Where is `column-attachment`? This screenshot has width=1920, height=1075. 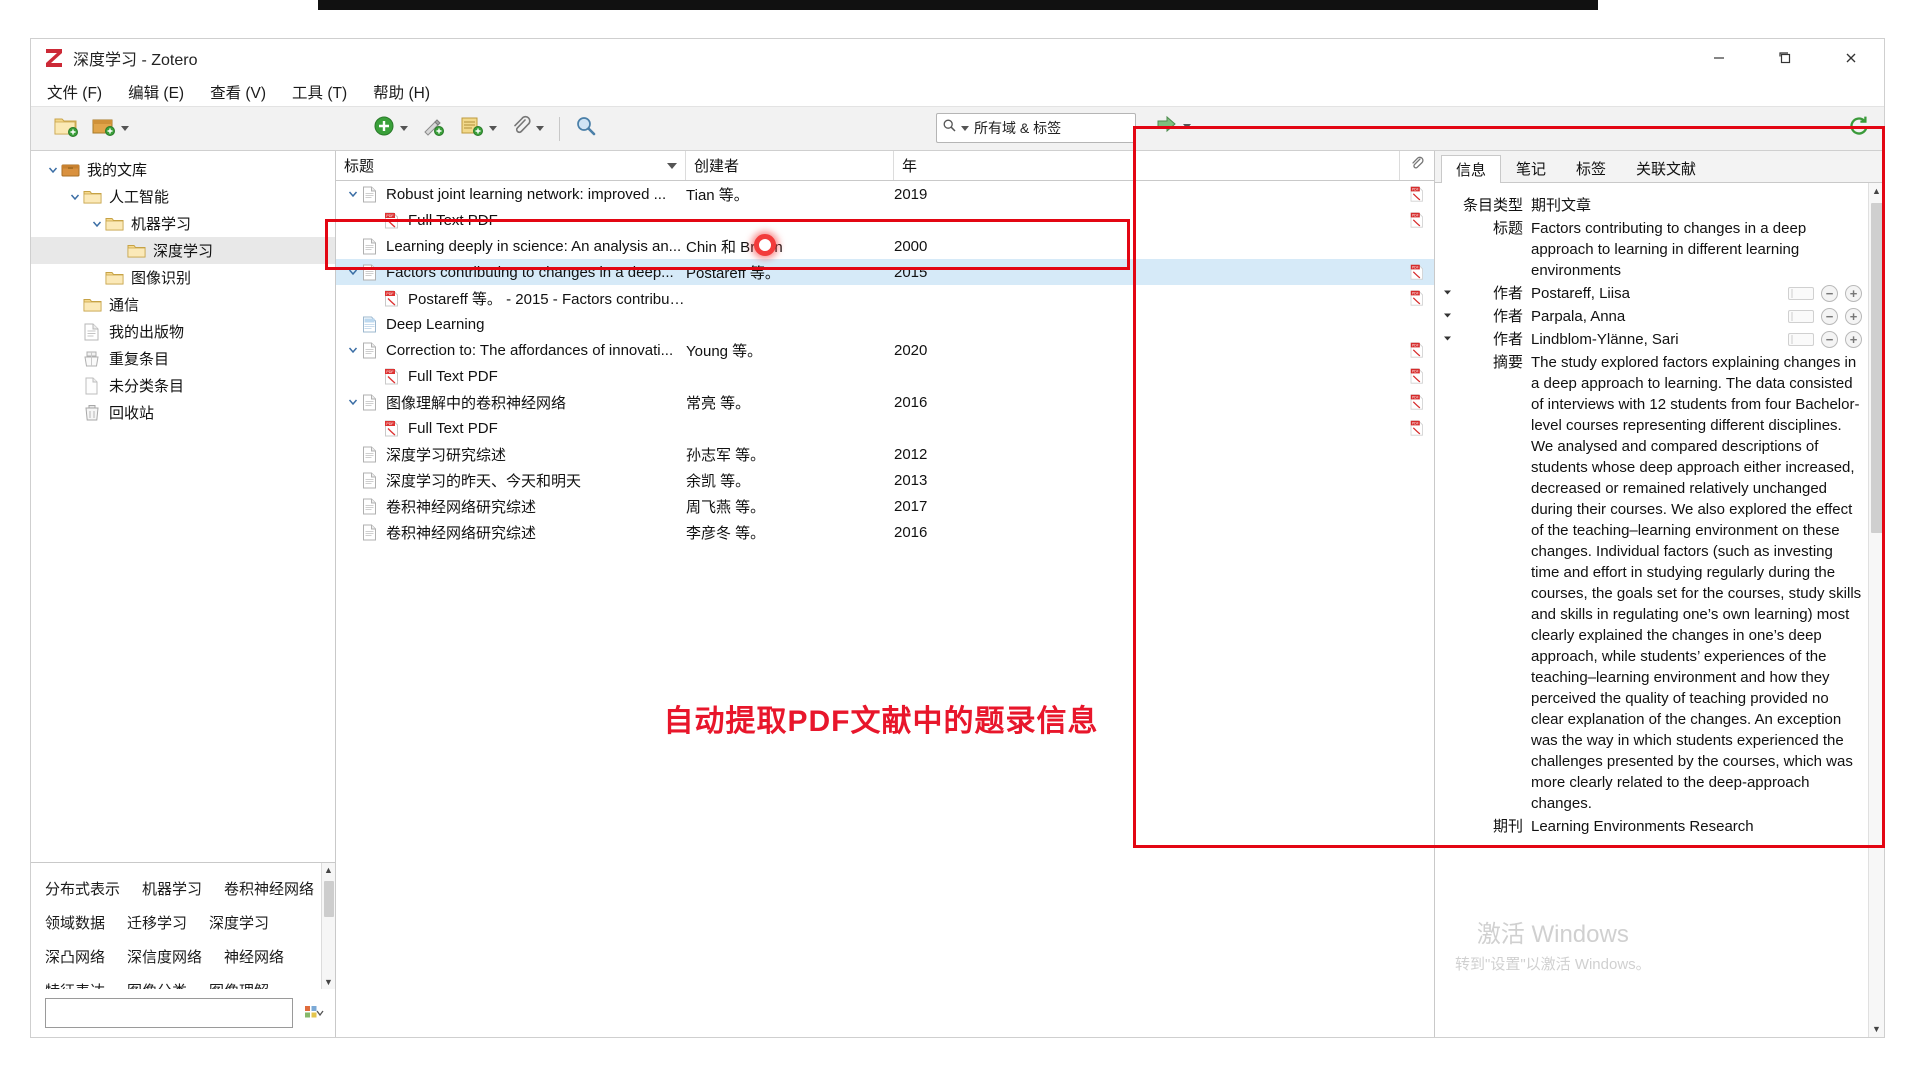
column-attachment is located at coordinates (1417, 165).